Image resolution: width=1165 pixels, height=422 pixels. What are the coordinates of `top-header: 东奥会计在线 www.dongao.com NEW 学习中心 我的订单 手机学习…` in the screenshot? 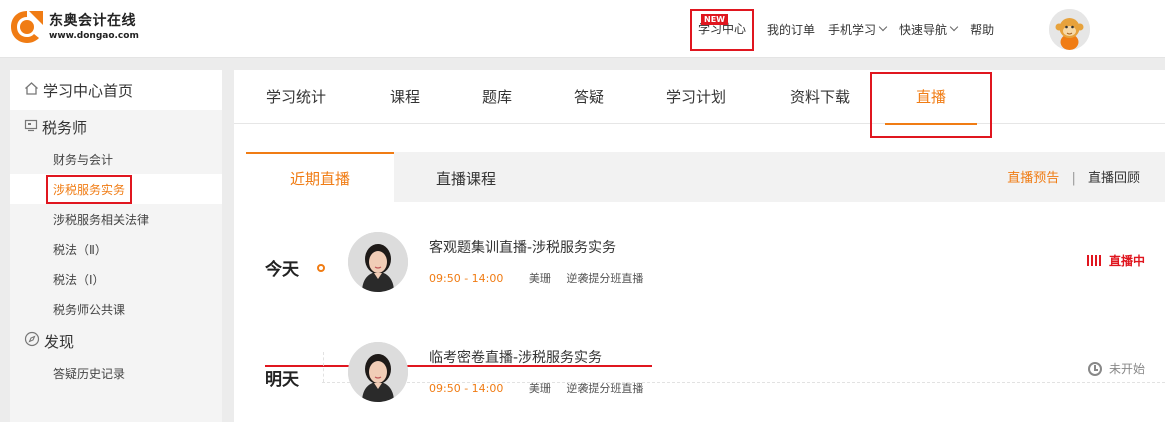 It's located at (582, 29).